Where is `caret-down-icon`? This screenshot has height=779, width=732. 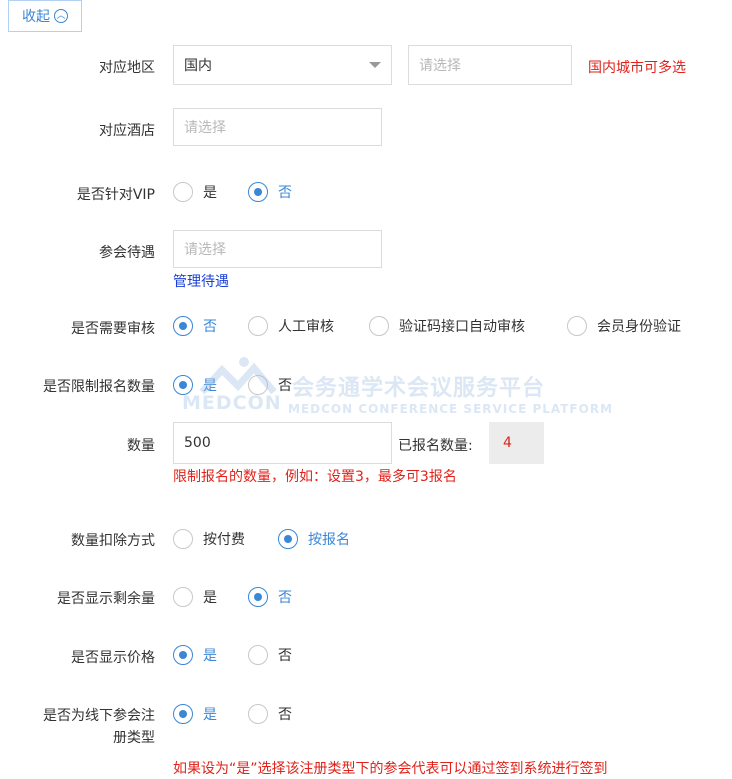 caret-down-icon is located at coordinates (375, 65).